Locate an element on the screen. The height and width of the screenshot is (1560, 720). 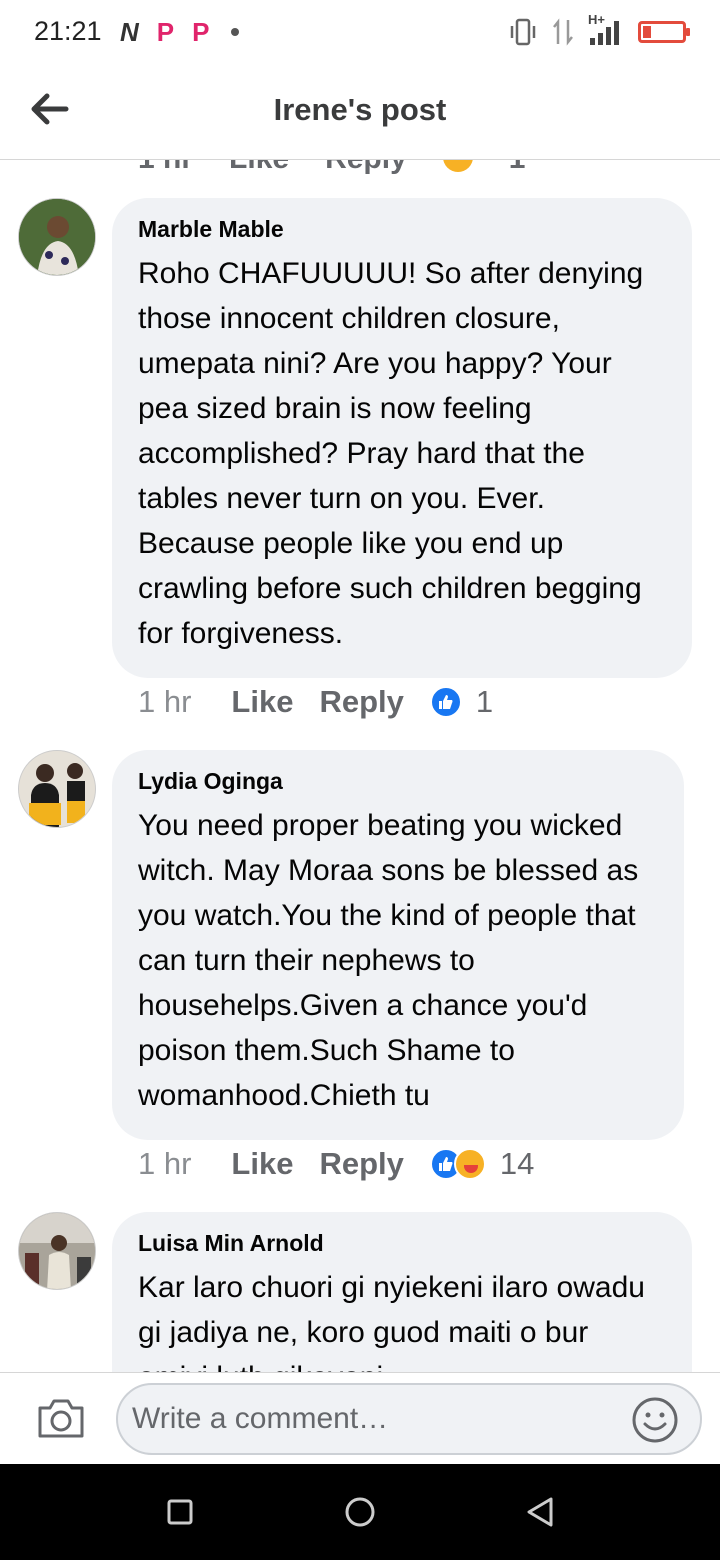
recent-apps-button is located at coordinates (180, 1512).